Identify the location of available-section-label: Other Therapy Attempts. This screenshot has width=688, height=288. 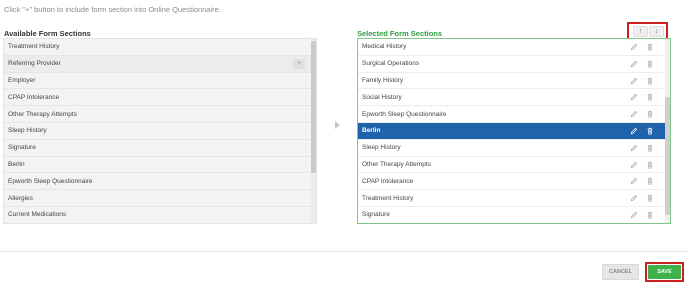
(42, 114).